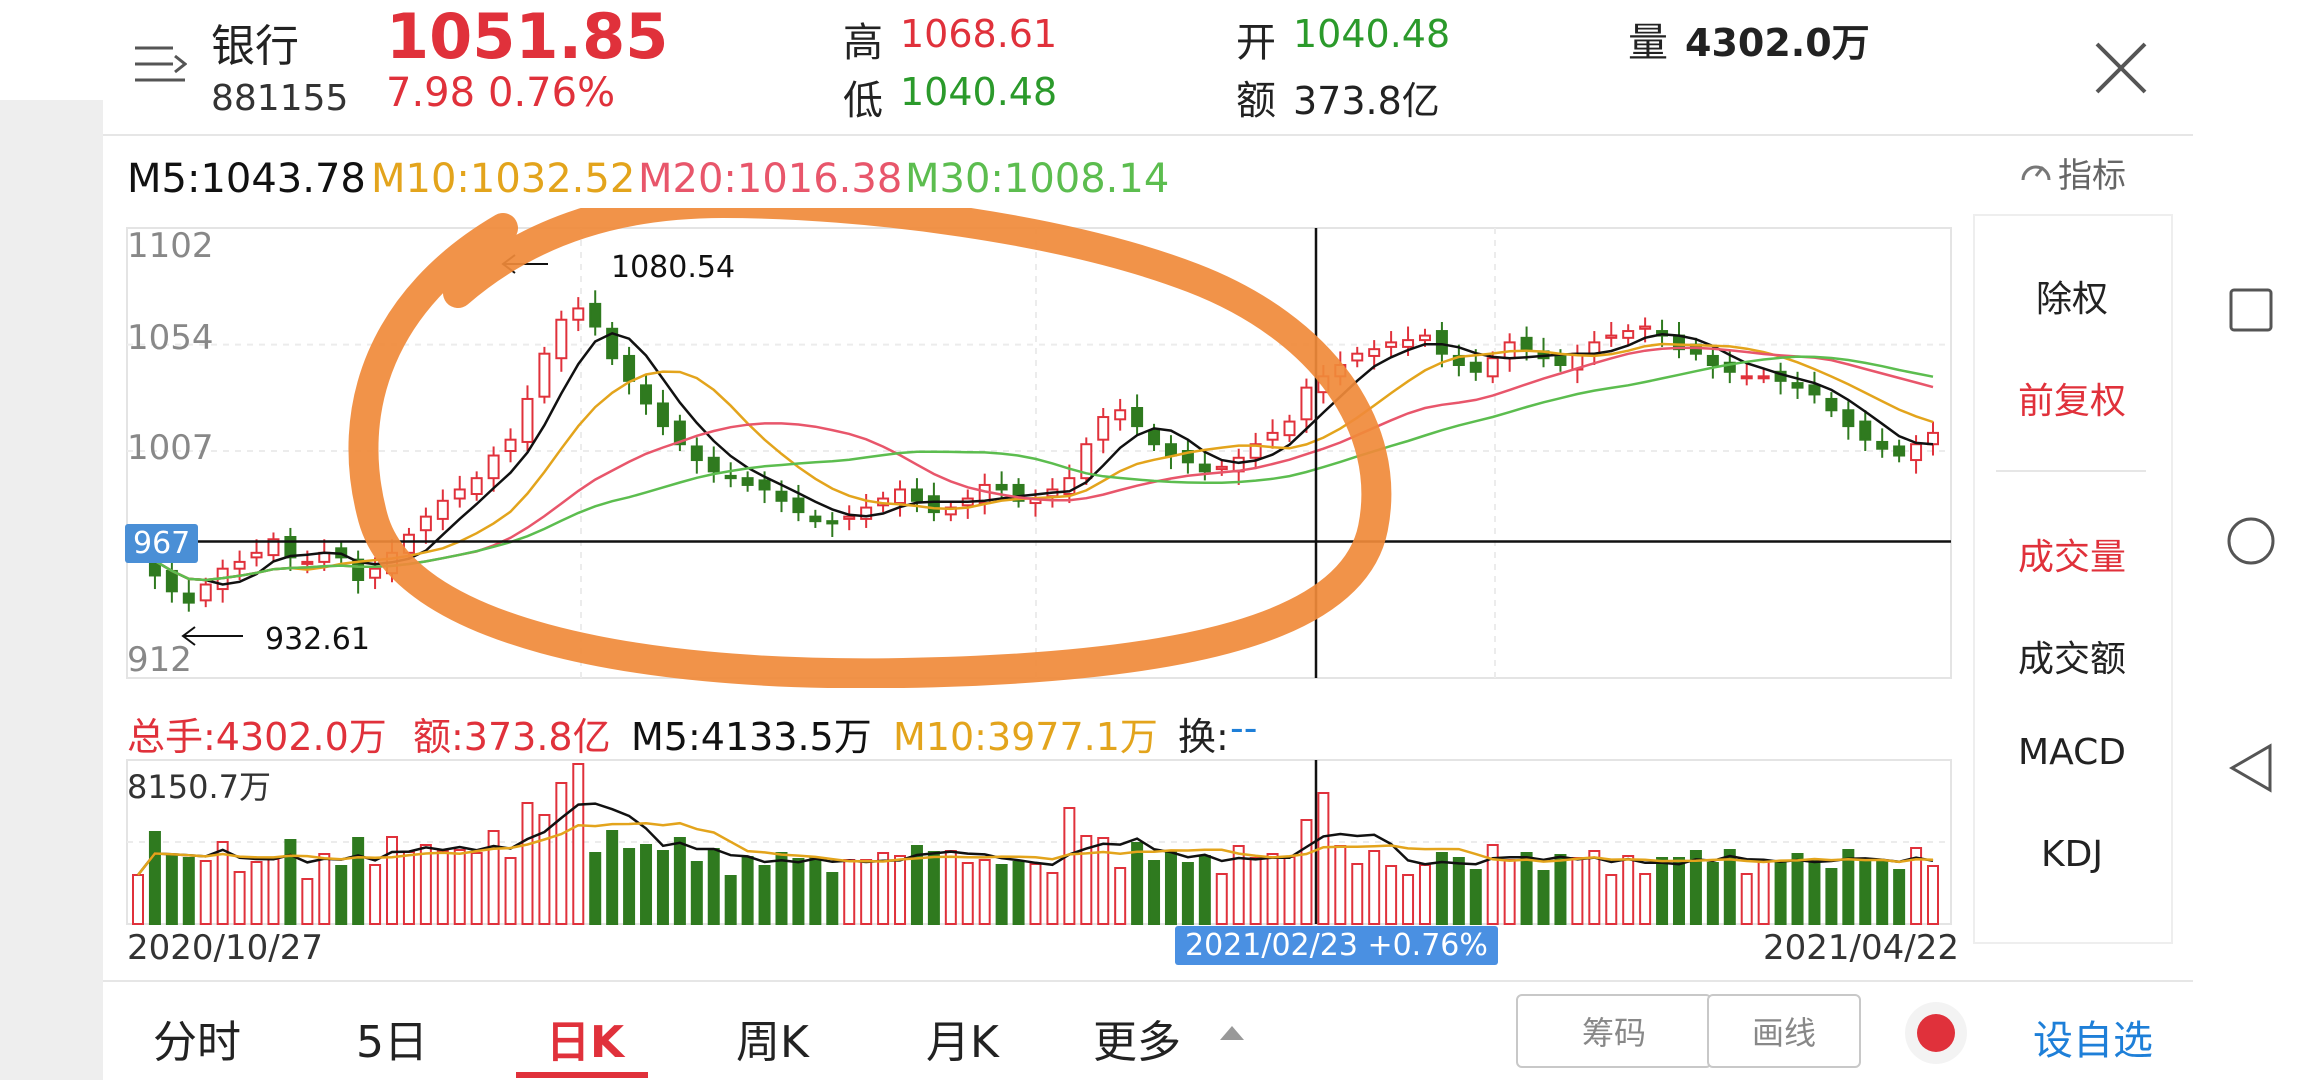 The height and width of the screenshot is (1080, 2310). What do you see at coordinates (2093, 1037) in the screenshot?
I see `add-watchlist-button: 设自选` at bounding box center [2093, 1037].